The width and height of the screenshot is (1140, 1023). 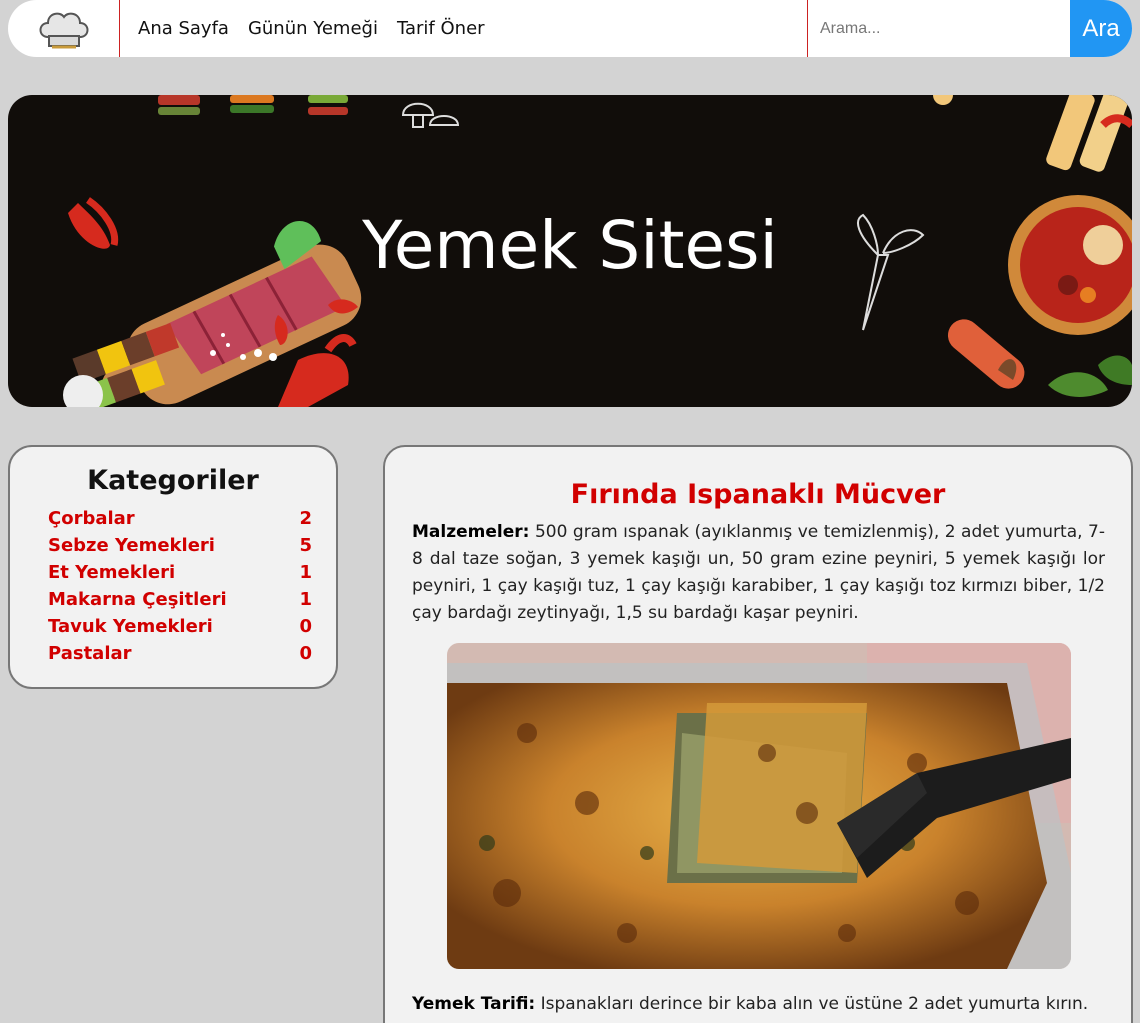 I want to click on search-input, so click(x=939, y=28).